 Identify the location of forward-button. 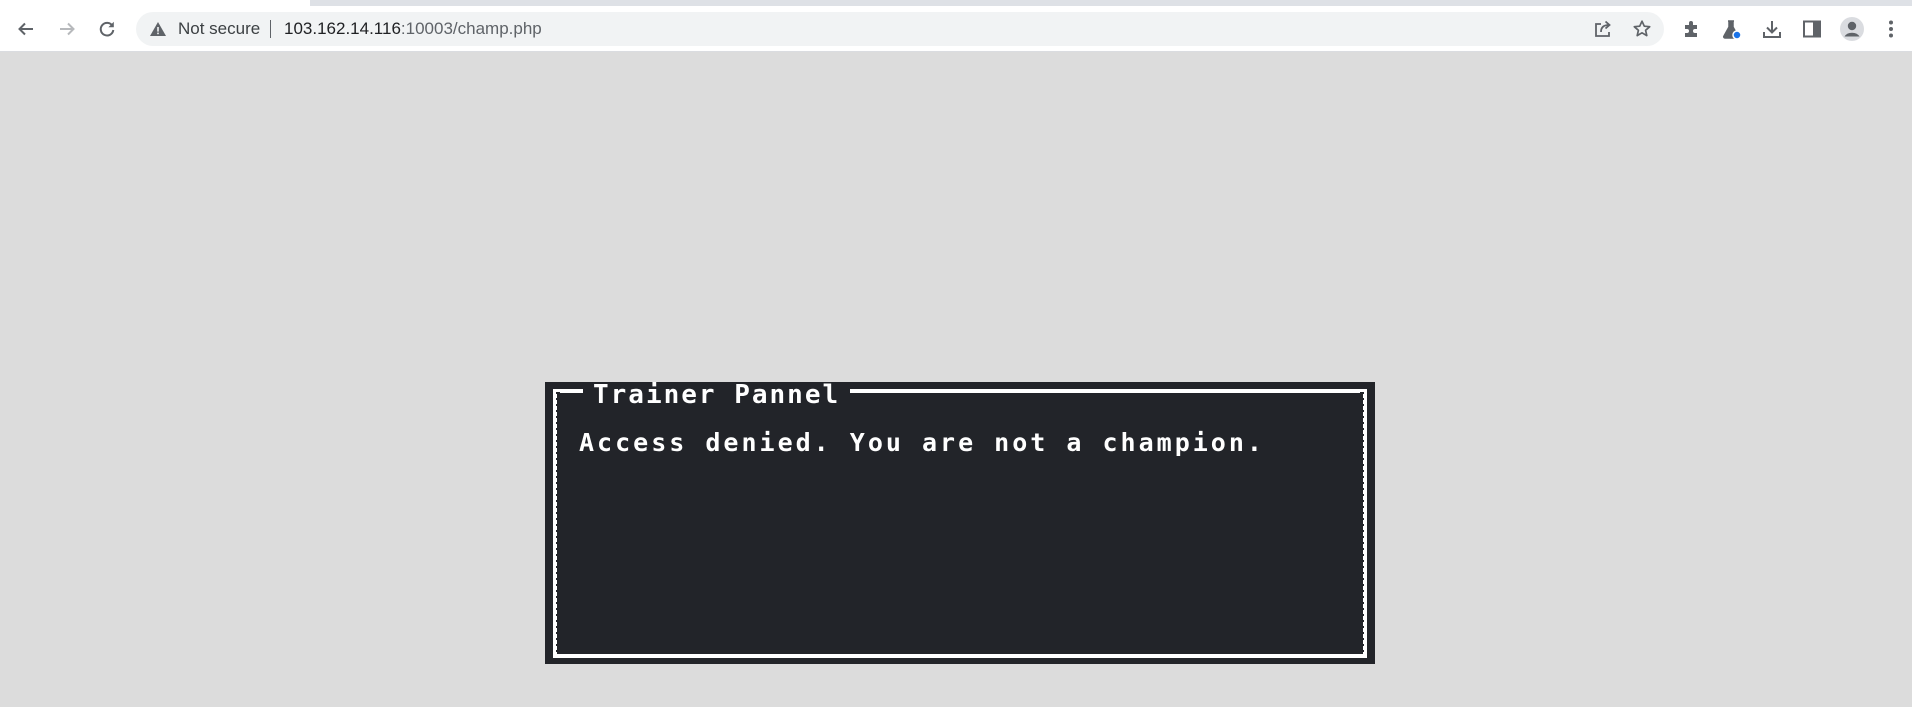
(67, 29).